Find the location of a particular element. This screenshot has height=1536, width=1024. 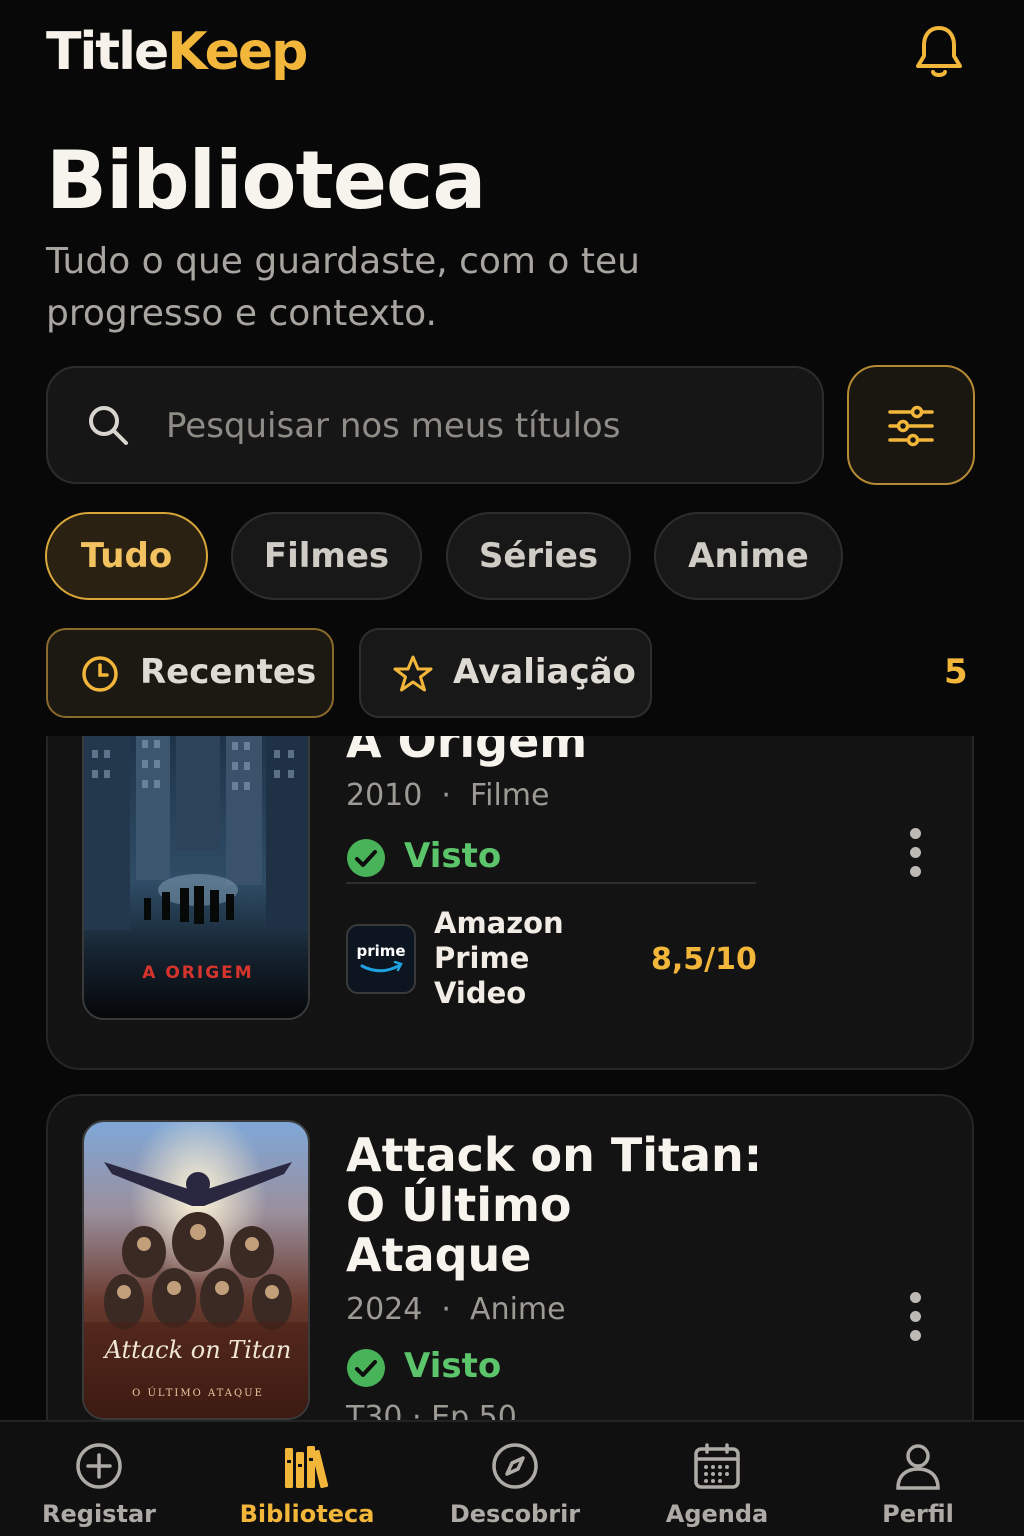

sort-rating-label: Avaliação is located at coordinates (544, 672).